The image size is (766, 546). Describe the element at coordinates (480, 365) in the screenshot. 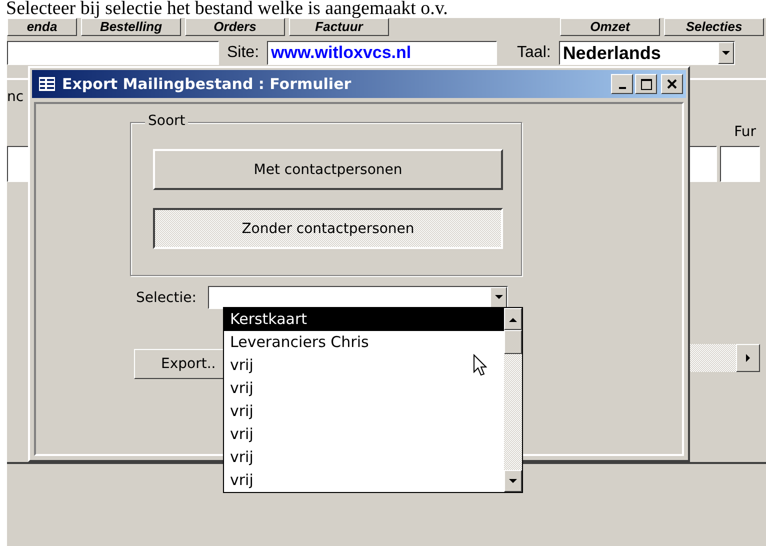

I see `pointer-cursor-icon` at that location.